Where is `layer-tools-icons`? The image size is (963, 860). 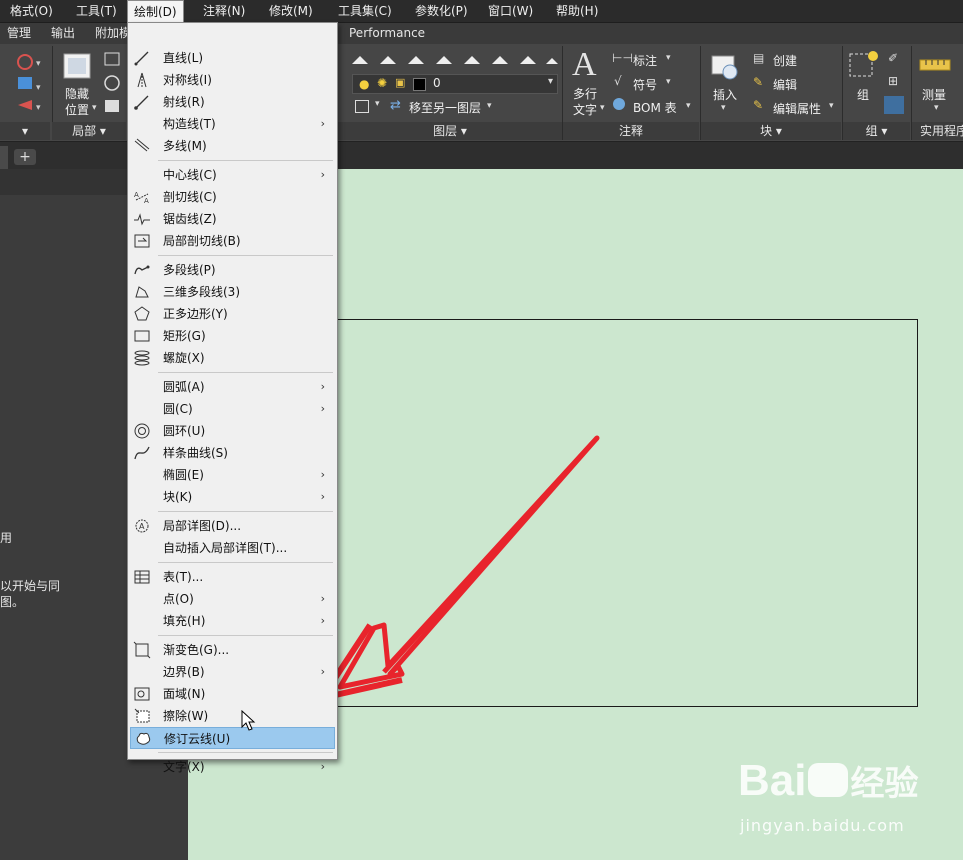
layer-tools-icons is located at coordinates (455, 61).